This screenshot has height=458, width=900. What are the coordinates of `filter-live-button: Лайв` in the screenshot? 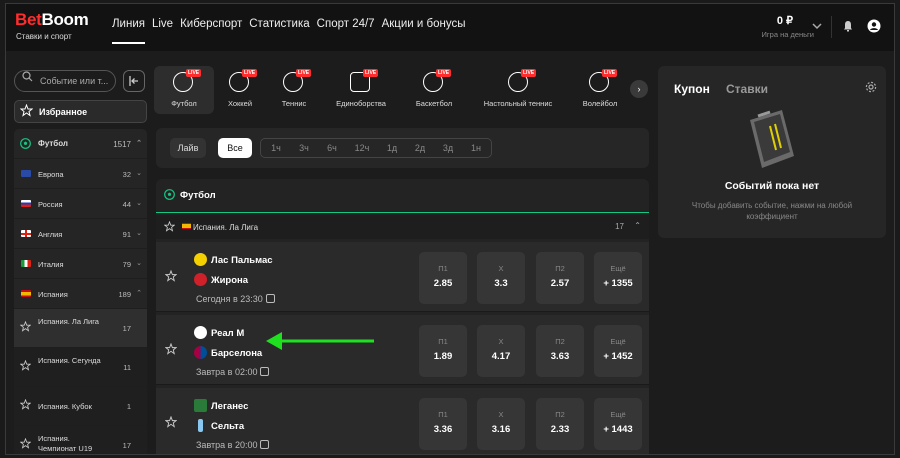 It's located at (188, 148).